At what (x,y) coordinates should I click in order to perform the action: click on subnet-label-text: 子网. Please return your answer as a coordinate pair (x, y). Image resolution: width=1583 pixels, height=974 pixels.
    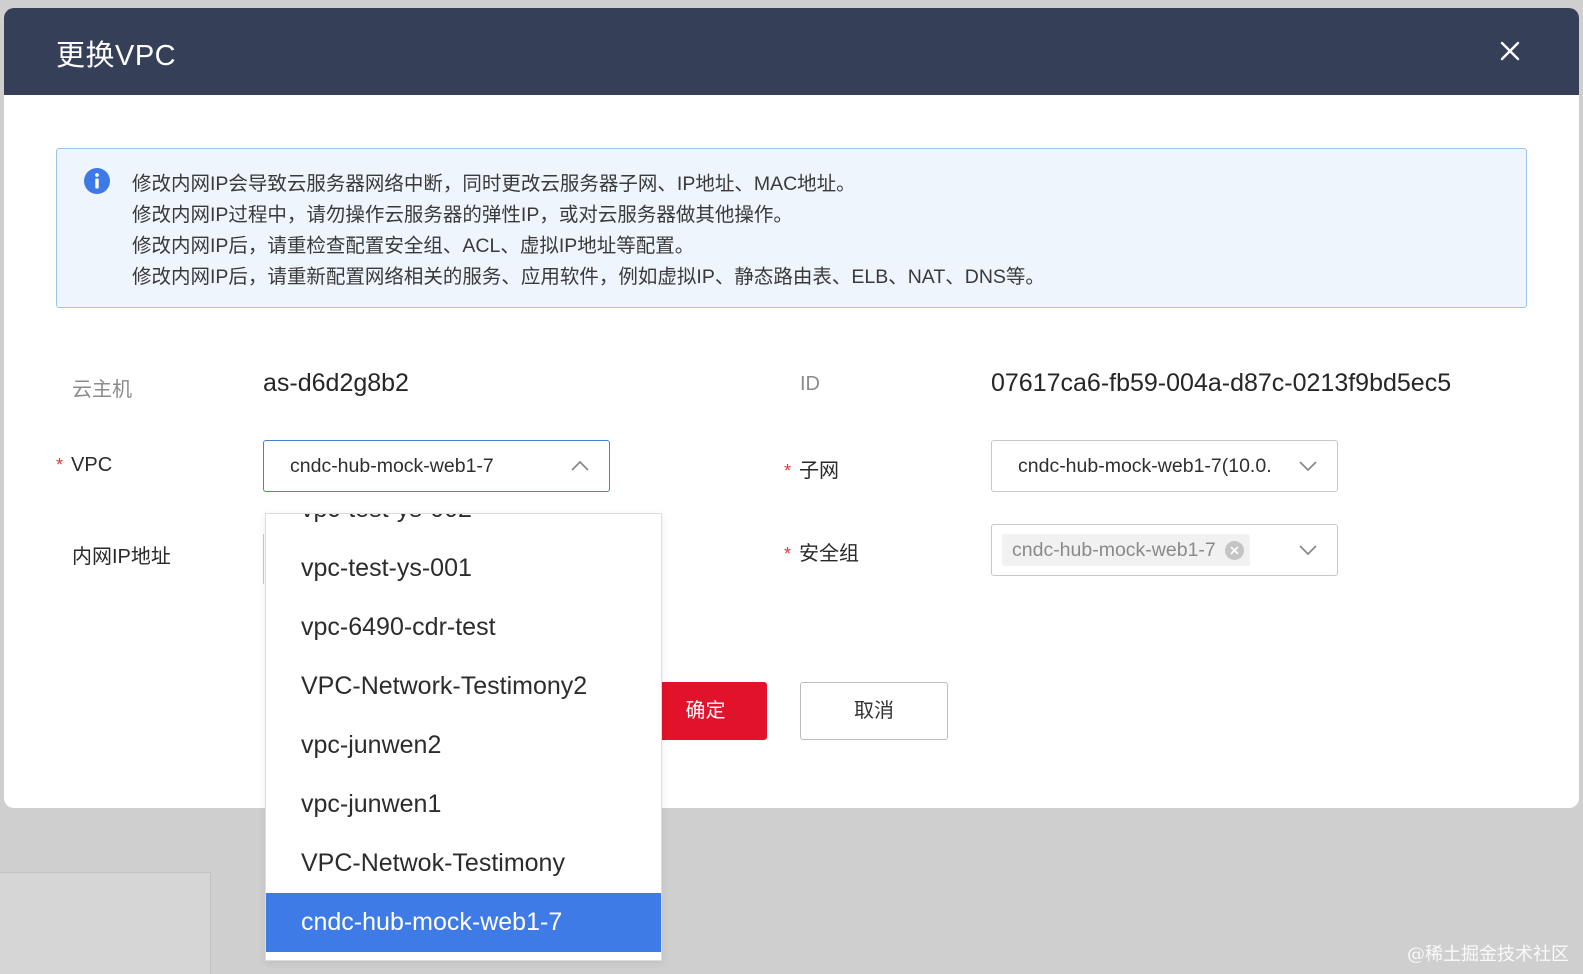
    Looking at the image, I should click on (819, 471).